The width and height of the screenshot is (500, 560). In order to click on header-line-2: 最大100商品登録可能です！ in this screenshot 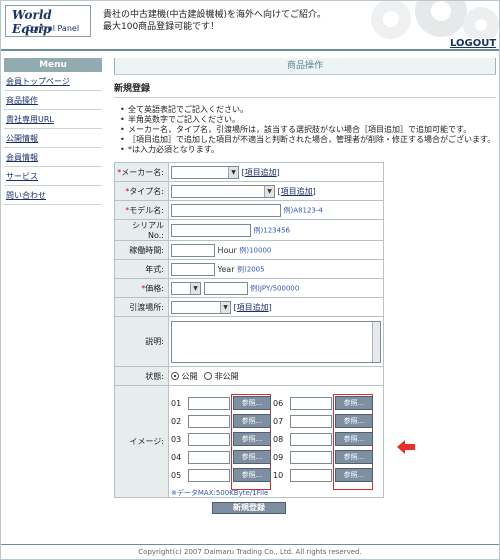, I will do `click(161, 27)`.